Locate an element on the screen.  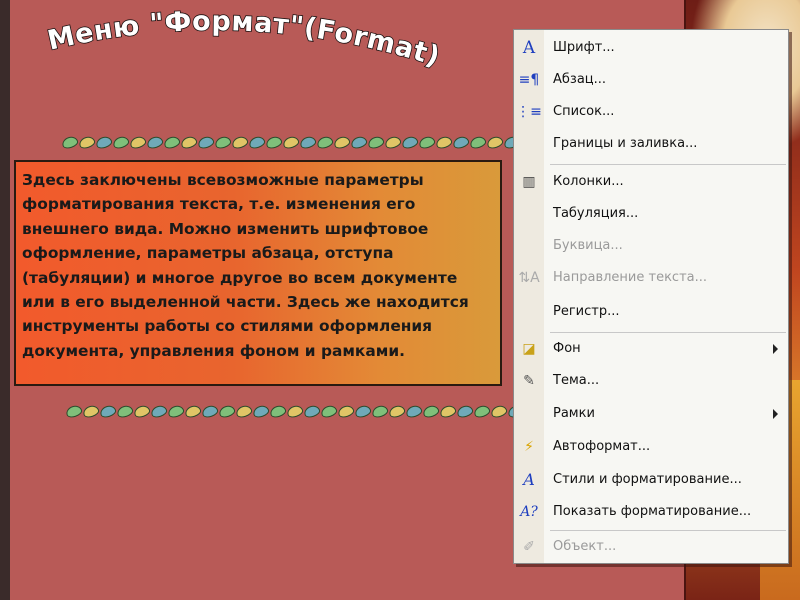
svg-text: Меню "Формат"(Format) is located at coordinates (244, 40).